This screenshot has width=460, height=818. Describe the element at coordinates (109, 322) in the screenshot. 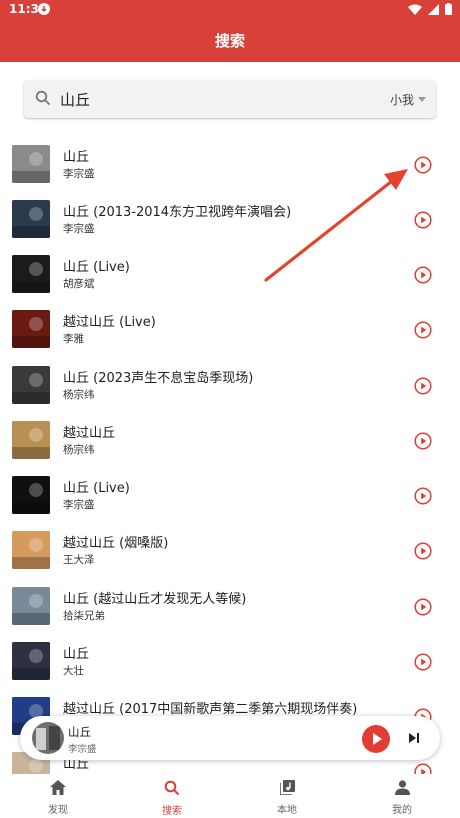

I see `song-title: 越过山丘 (Live)` at that location.